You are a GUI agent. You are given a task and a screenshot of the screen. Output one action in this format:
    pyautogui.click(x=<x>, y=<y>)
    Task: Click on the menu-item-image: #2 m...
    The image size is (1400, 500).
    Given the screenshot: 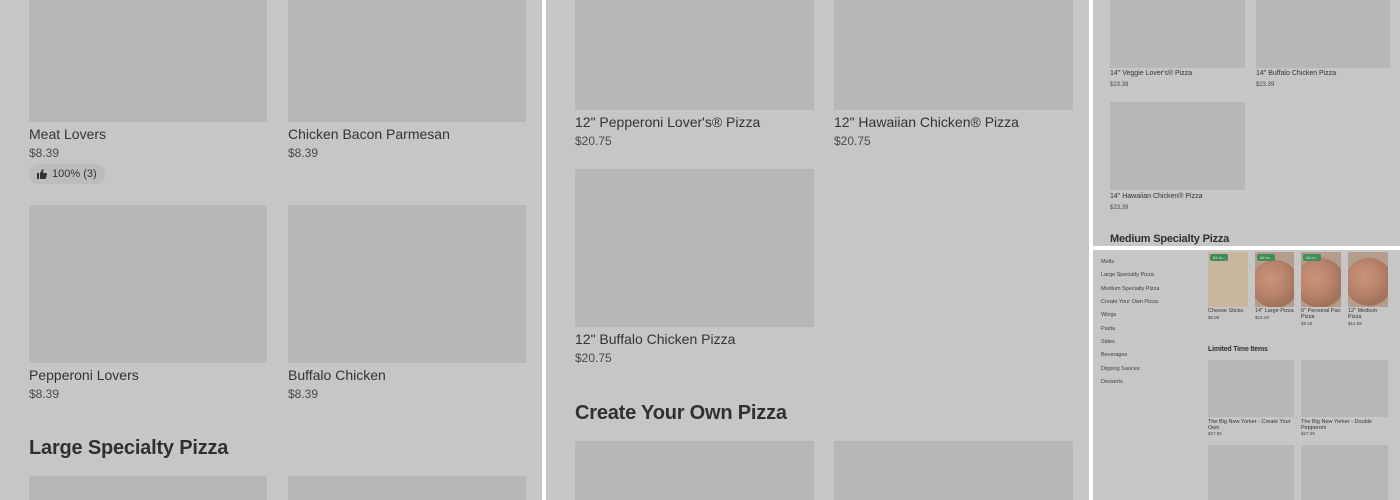 What is the action you would take?
    pyautogui.click(x=1274, y=279)
    